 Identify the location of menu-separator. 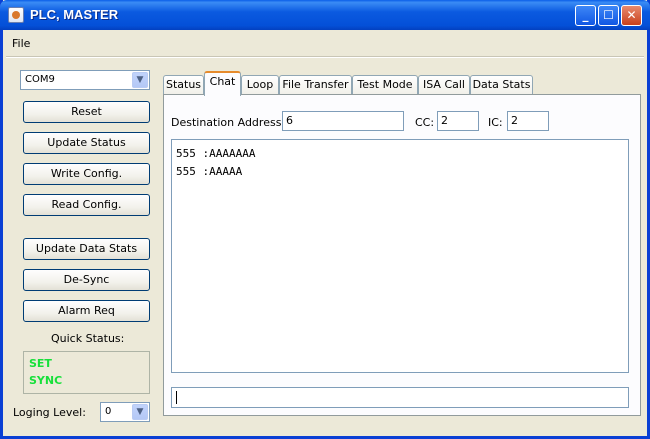
(325, 57).